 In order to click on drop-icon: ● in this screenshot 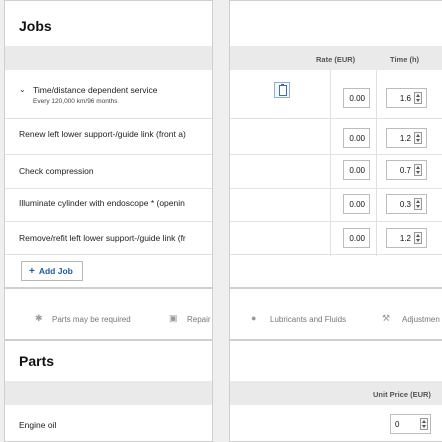, I will do `click(254, 318)`.